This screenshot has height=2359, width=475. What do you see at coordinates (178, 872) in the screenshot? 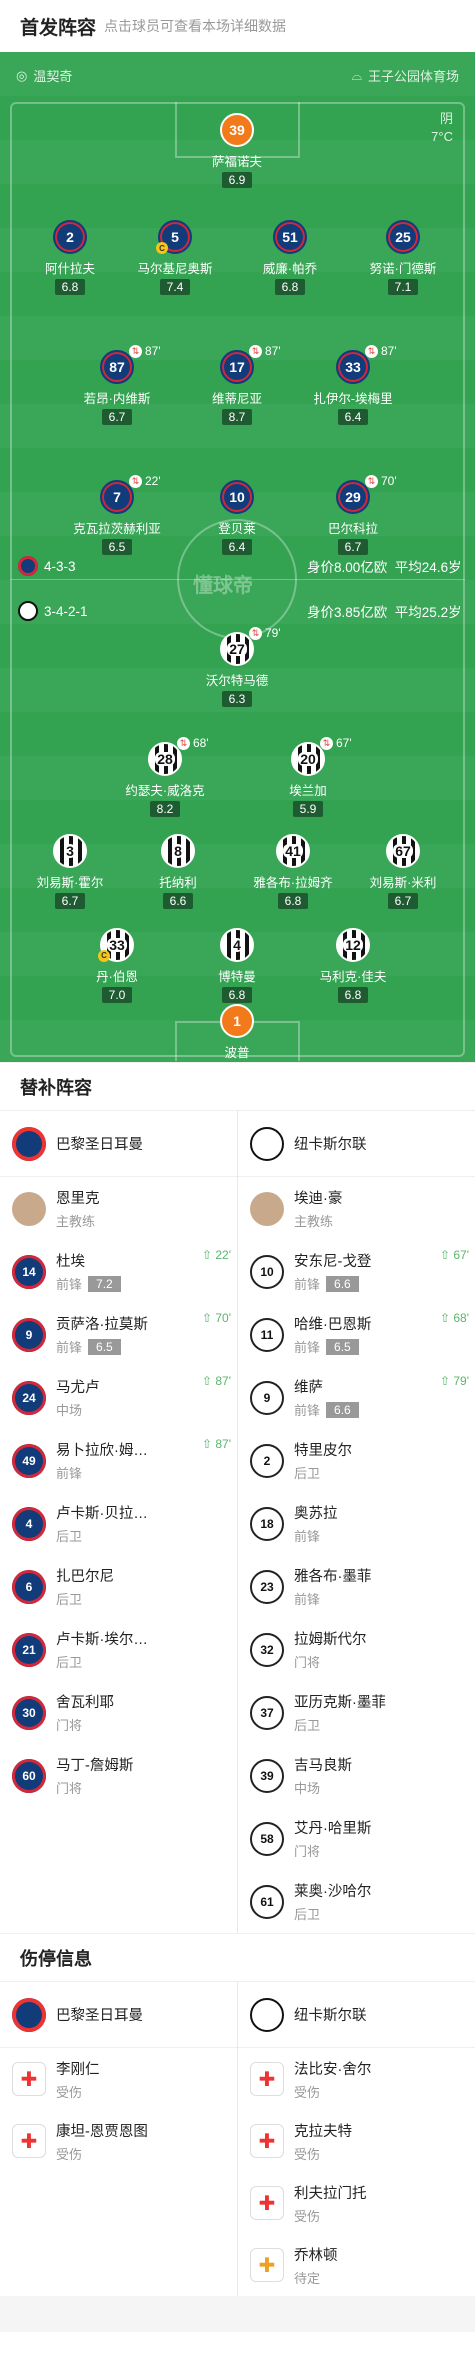
I see `away-player: 8 托纳利 6.6` at bounding box center [178, 872].